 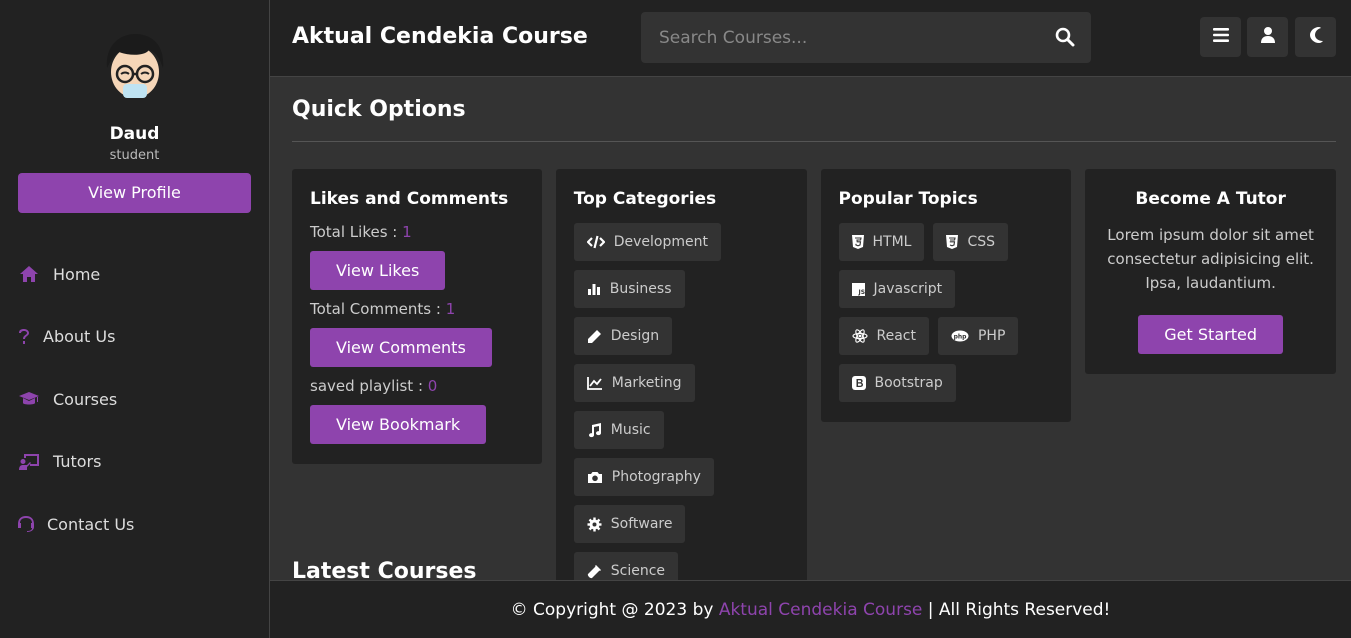 What do you see at coordinates (440, 36) in the screenshot?
I see `brand-logo: Aktual Cendekia Course` at bounding box center [440, 36].